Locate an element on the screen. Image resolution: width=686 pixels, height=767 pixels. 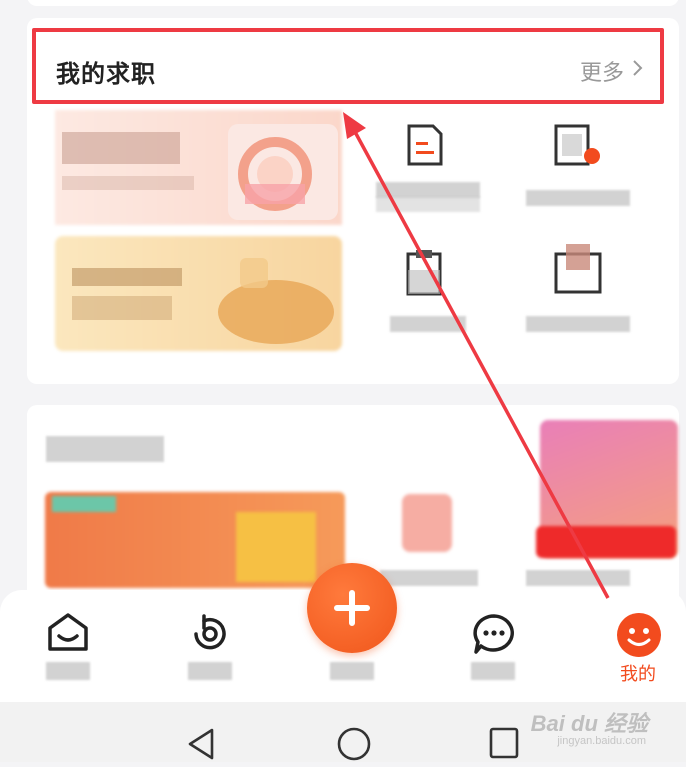
tab-home is located at coordinates (68, 646).